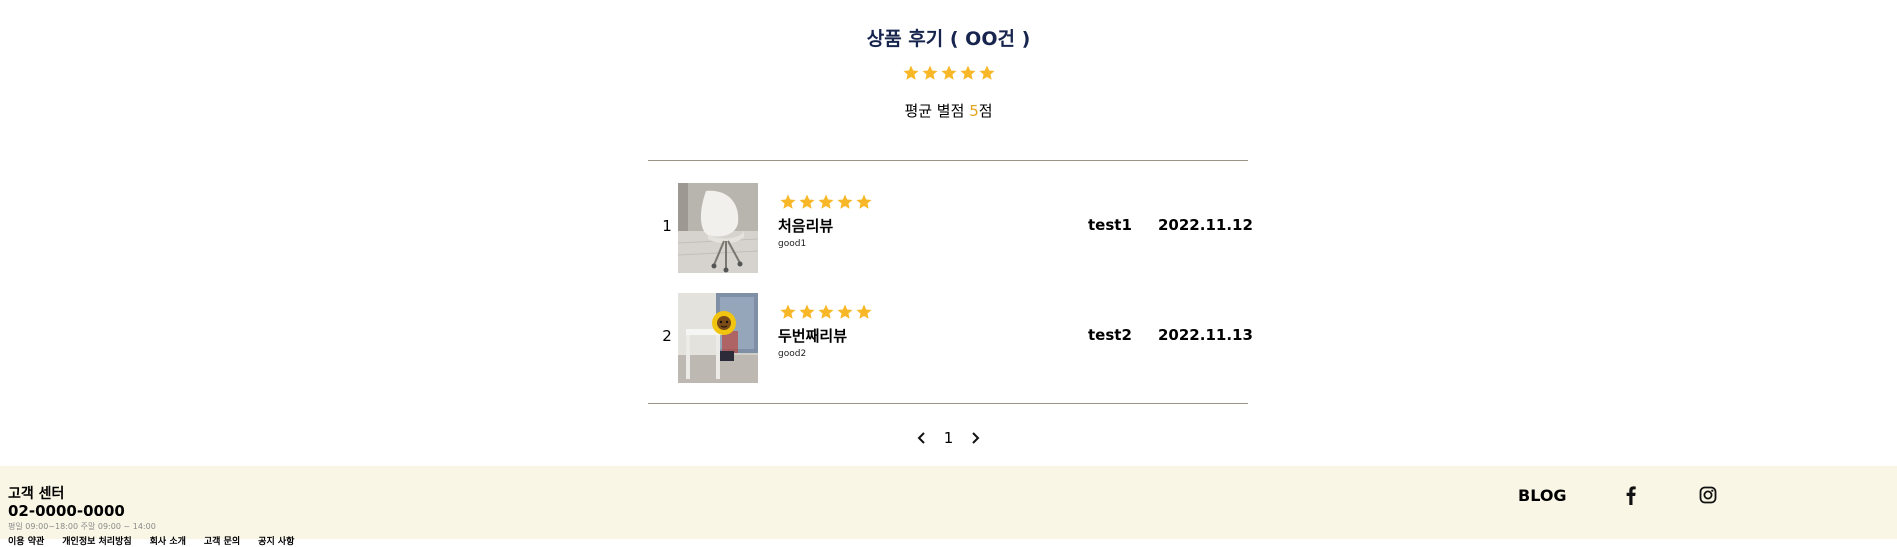  What do you see at coordinates (792, 354) in the screenshot?
I see `review-body: good2` at bounding box center [792, 354].